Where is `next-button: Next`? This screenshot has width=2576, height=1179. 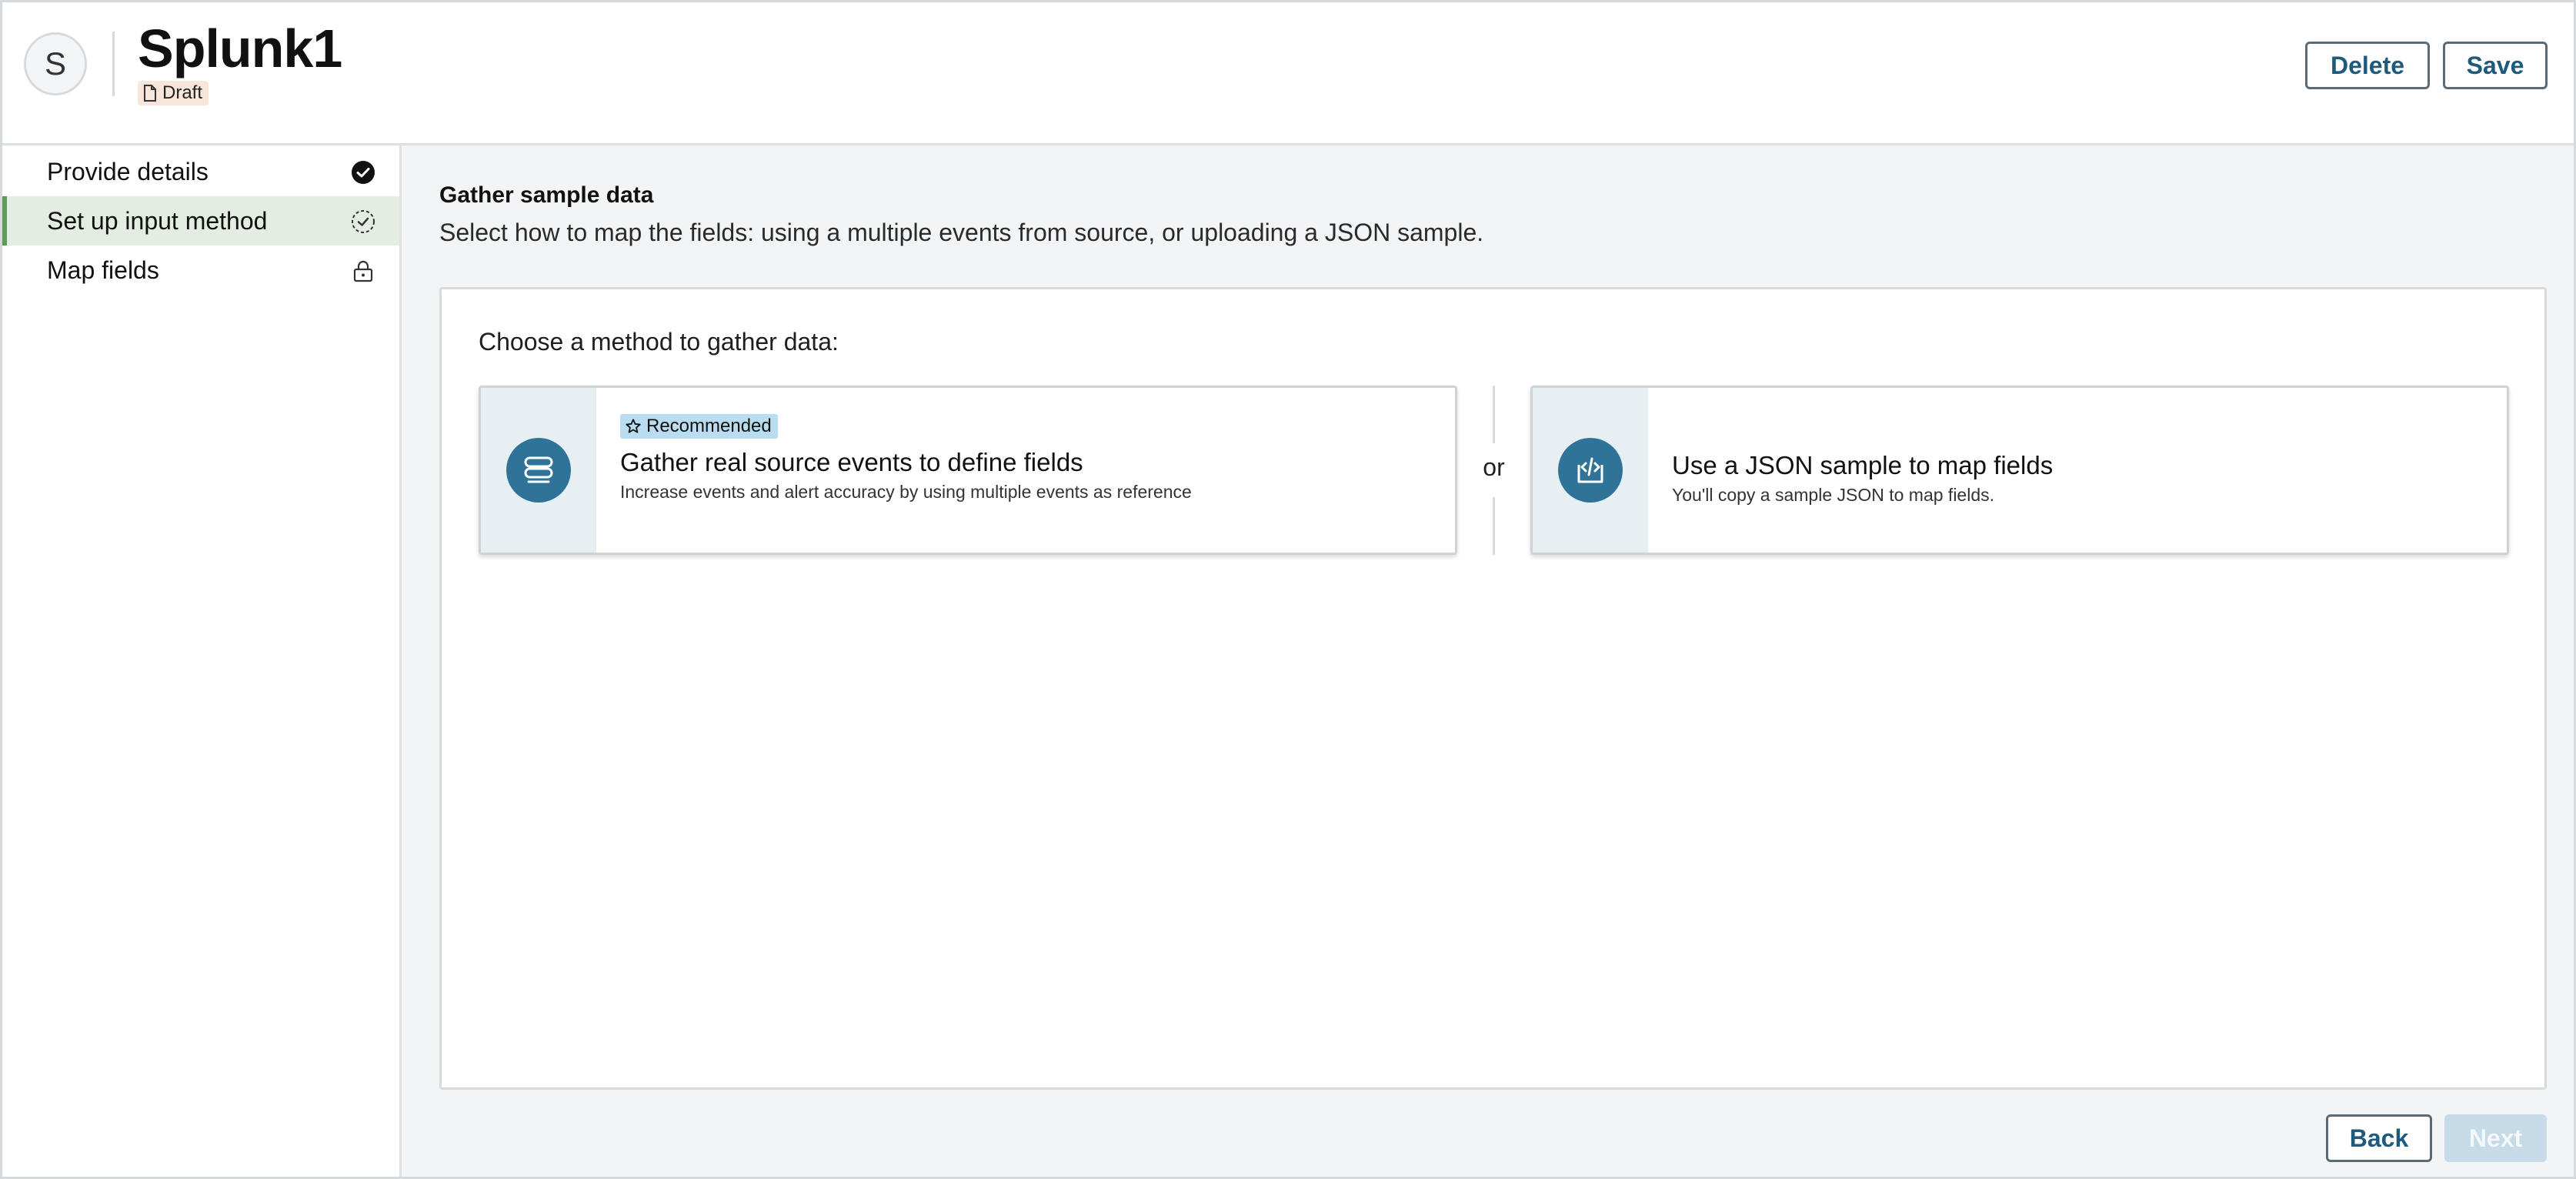
next-button: Next is located at coordinates (2496, 1138).